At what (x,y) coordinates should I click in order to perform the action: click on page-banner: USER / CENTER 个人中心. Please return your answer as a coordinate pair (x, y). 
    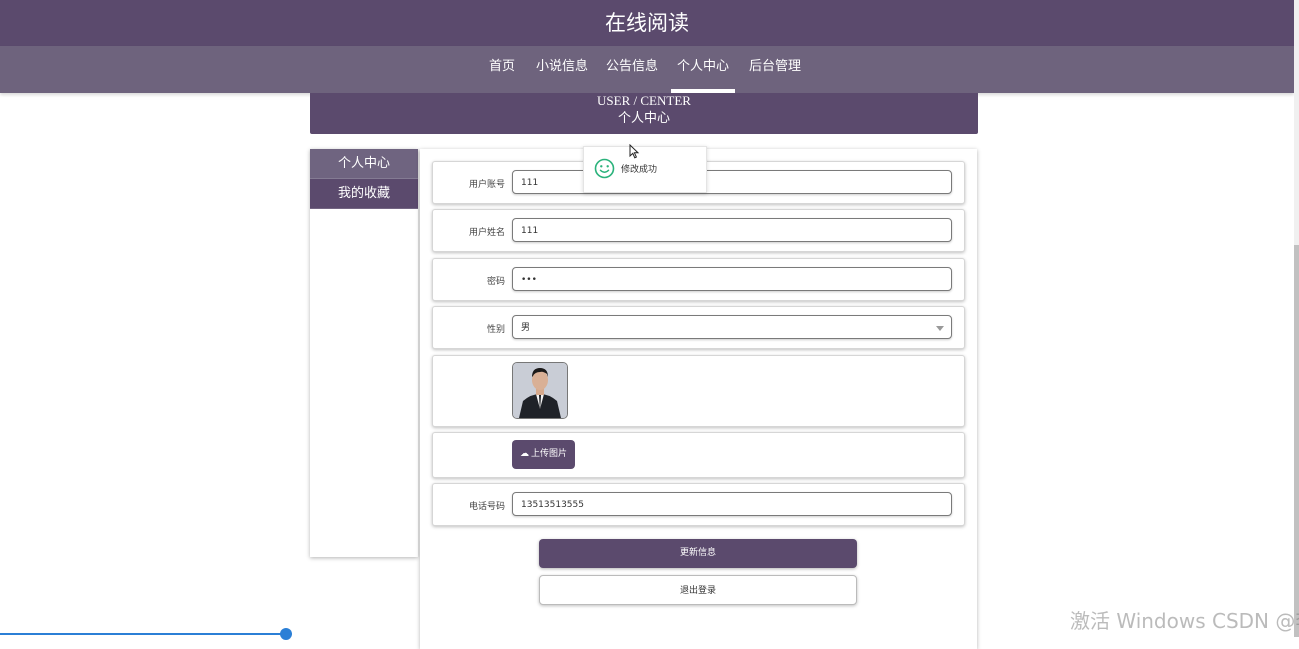
    Looking at the image, I should click on (644, 113).